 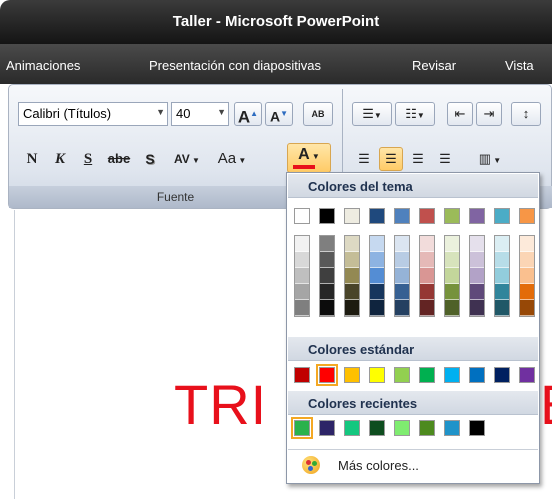 I want to click on tab-presentacion: Presentación con diapositivas, so click(x=235, y=65).